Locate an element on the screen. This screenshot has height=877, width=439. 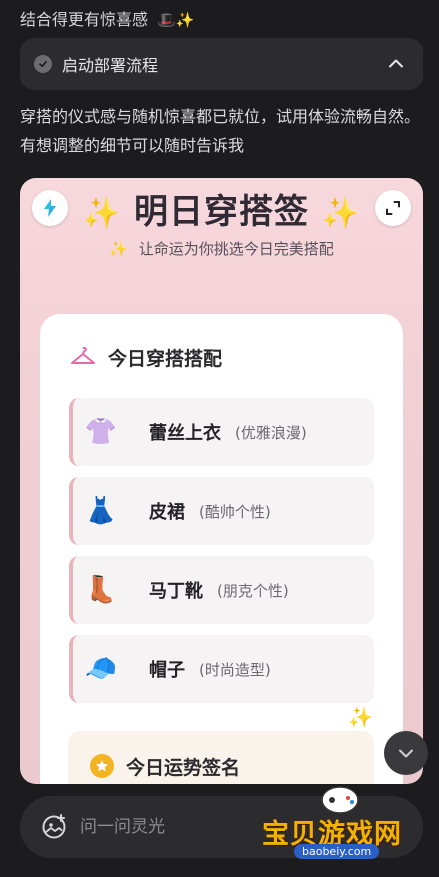
preview-subtitle: ✨ 让命运为你挑选今日完美搭配 is located at coordinates (221, 248).